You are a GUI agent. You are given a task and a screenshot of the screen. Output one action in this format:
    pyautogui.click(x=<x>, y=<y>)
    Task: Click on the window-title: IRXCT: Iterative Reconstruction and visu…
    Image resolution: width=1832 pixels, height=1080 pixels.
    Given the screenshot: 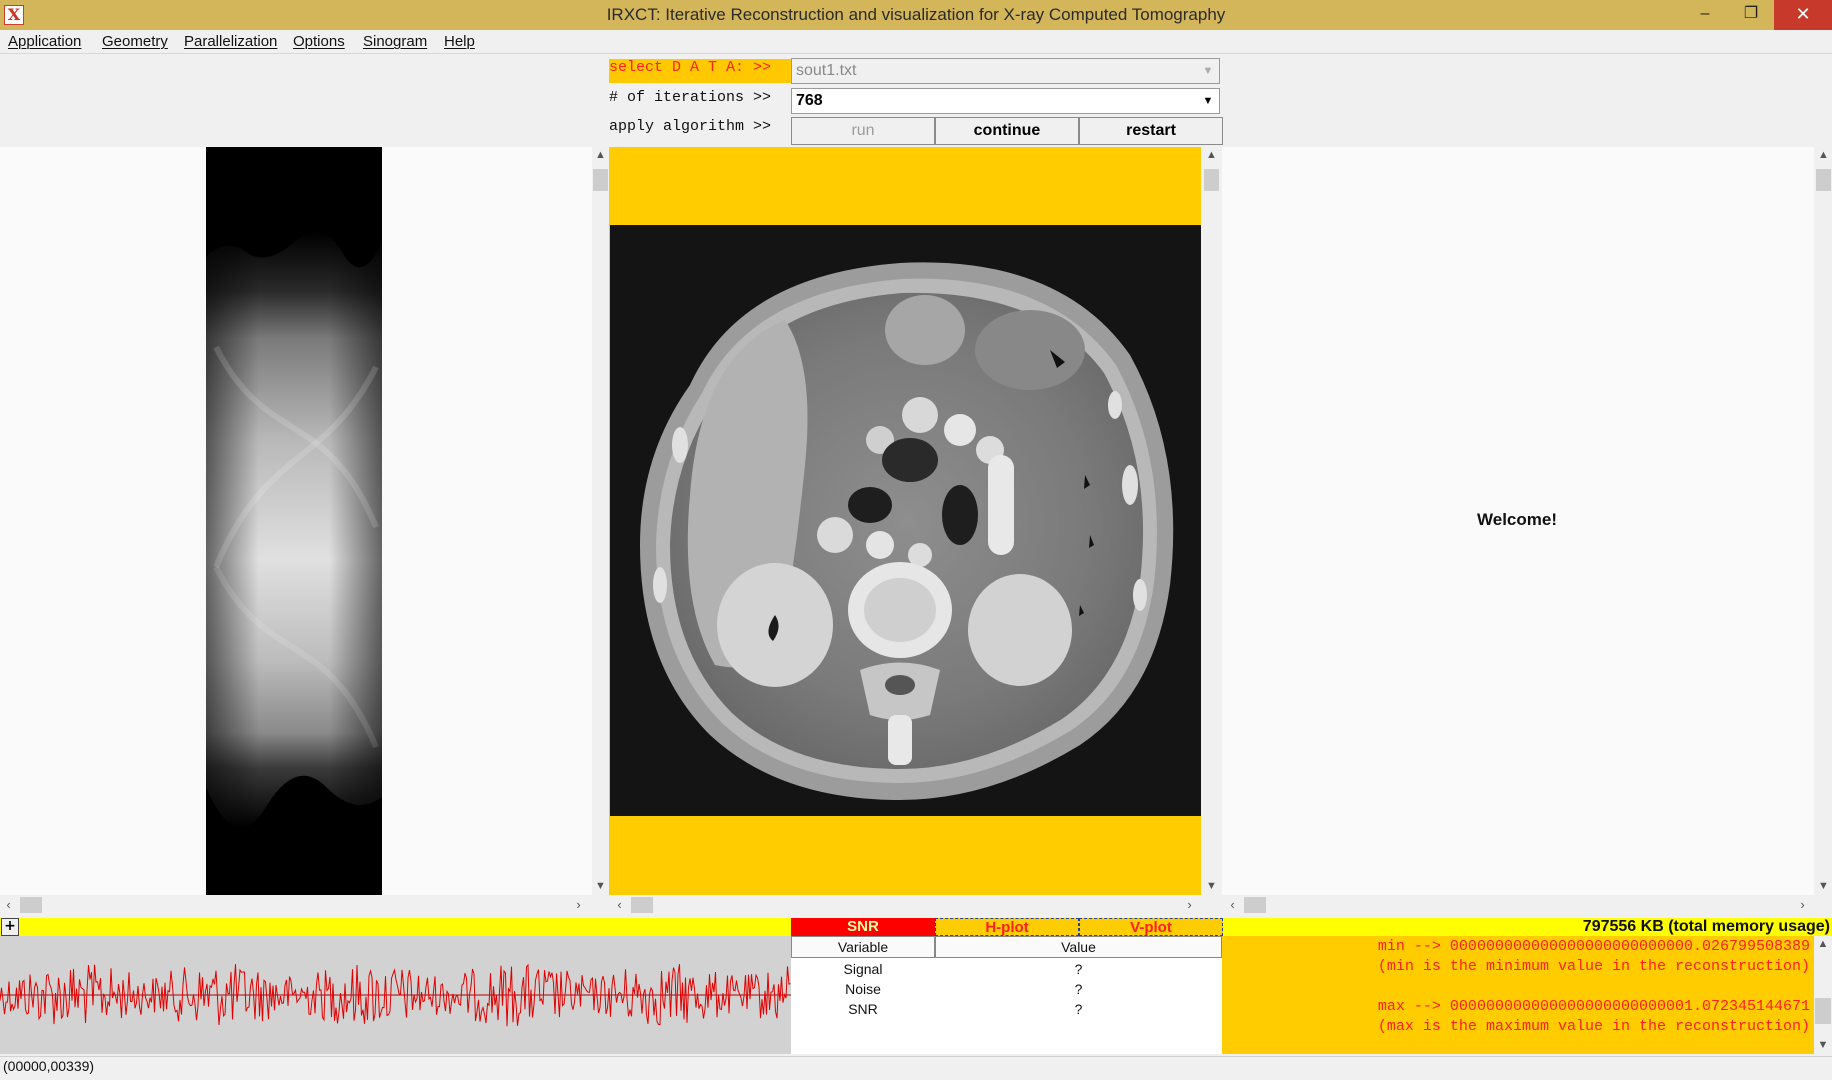 What is the action you would take?
    pyautogui.click(x=916, y=14)
    